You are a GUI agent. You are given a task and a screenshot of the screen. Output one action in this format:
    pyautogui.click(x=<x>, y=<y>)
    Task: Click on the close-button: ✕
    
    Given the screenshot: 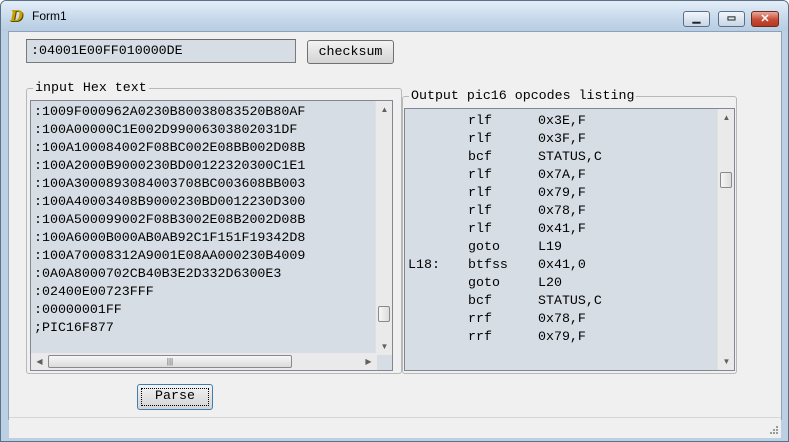 What is the action you would take?
    pyautogui.click(x=765, y=19)
    